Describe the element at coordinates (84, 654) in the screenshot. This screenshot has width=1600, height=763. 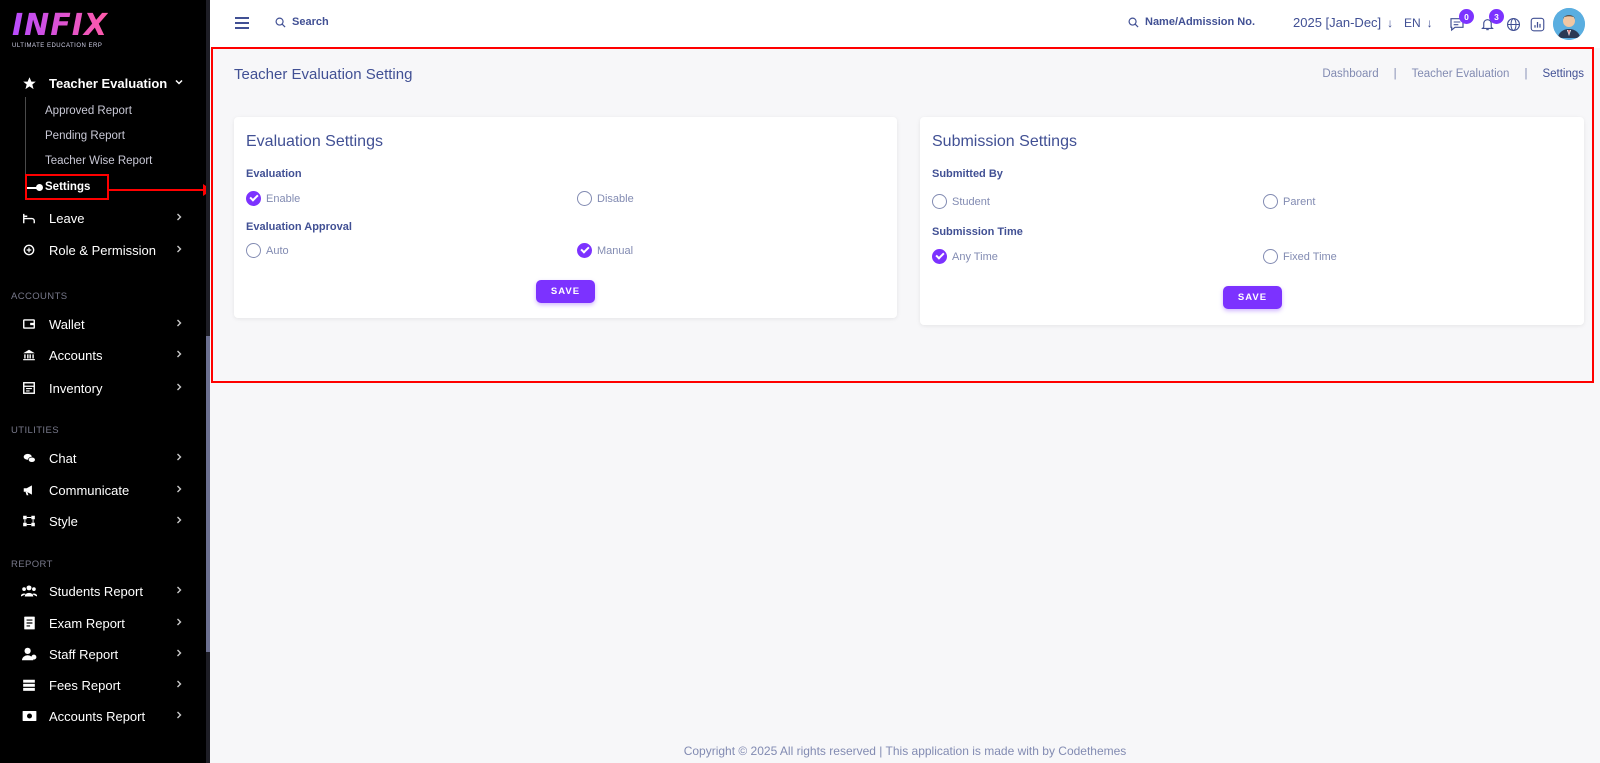
I see `sidebar-item-label: Staff Report` at that location.